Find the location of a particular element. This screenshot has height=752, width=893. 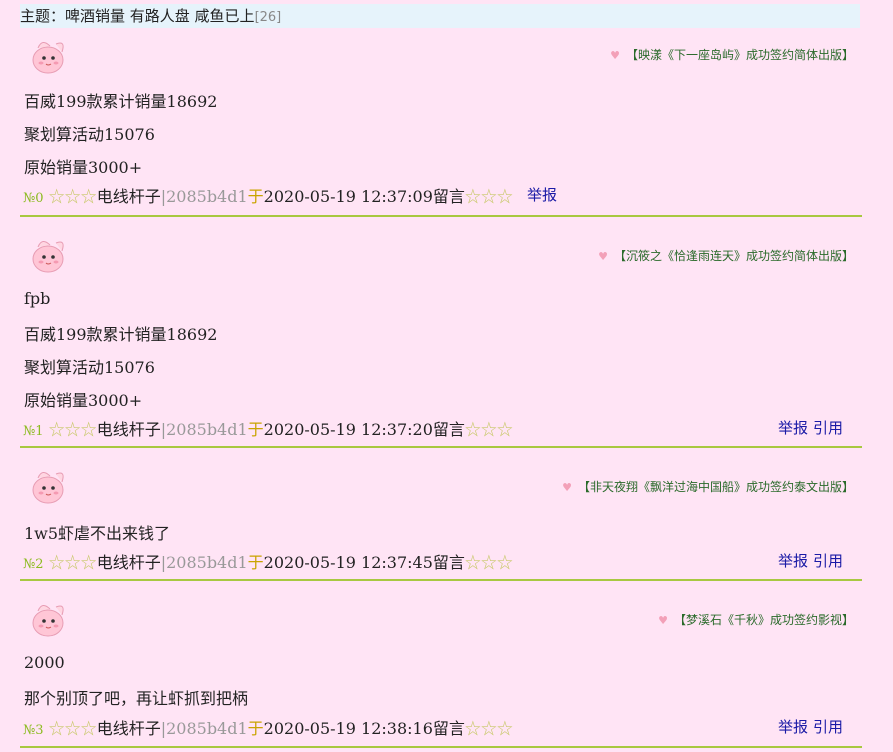

post-line: 那个别顶了吧，再让虾抓到把柄 is located at coordinates (136, 698).